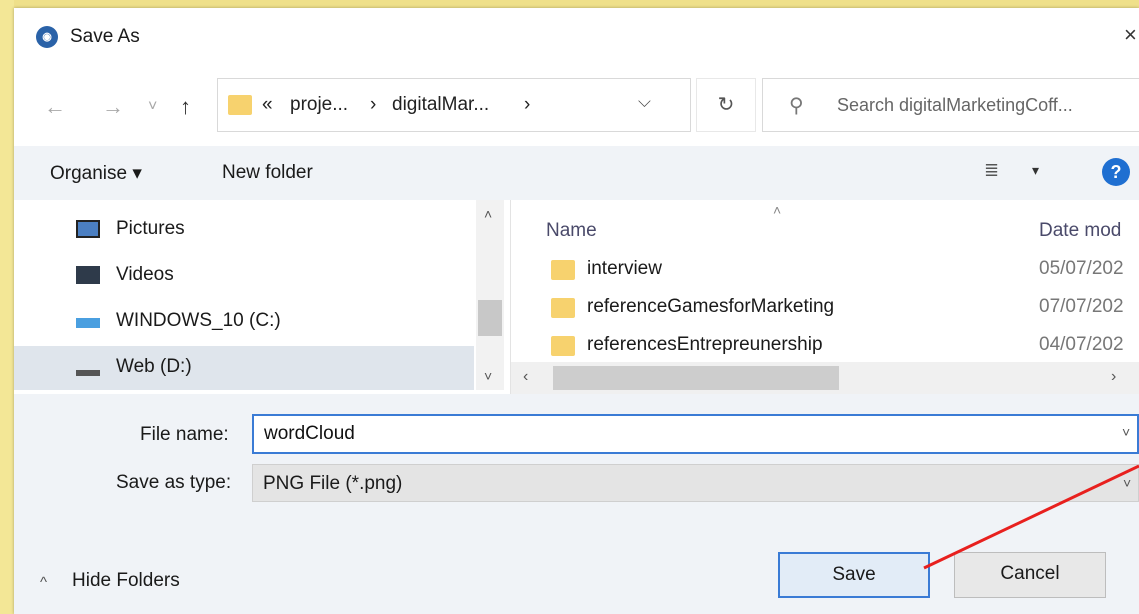 The height and width of the screenshot is (614, 1139). What do you see at coordinates (1081, 268) in the screenshot?
I see `file-date: 05/07/202` at bounding box center [1081, 268].